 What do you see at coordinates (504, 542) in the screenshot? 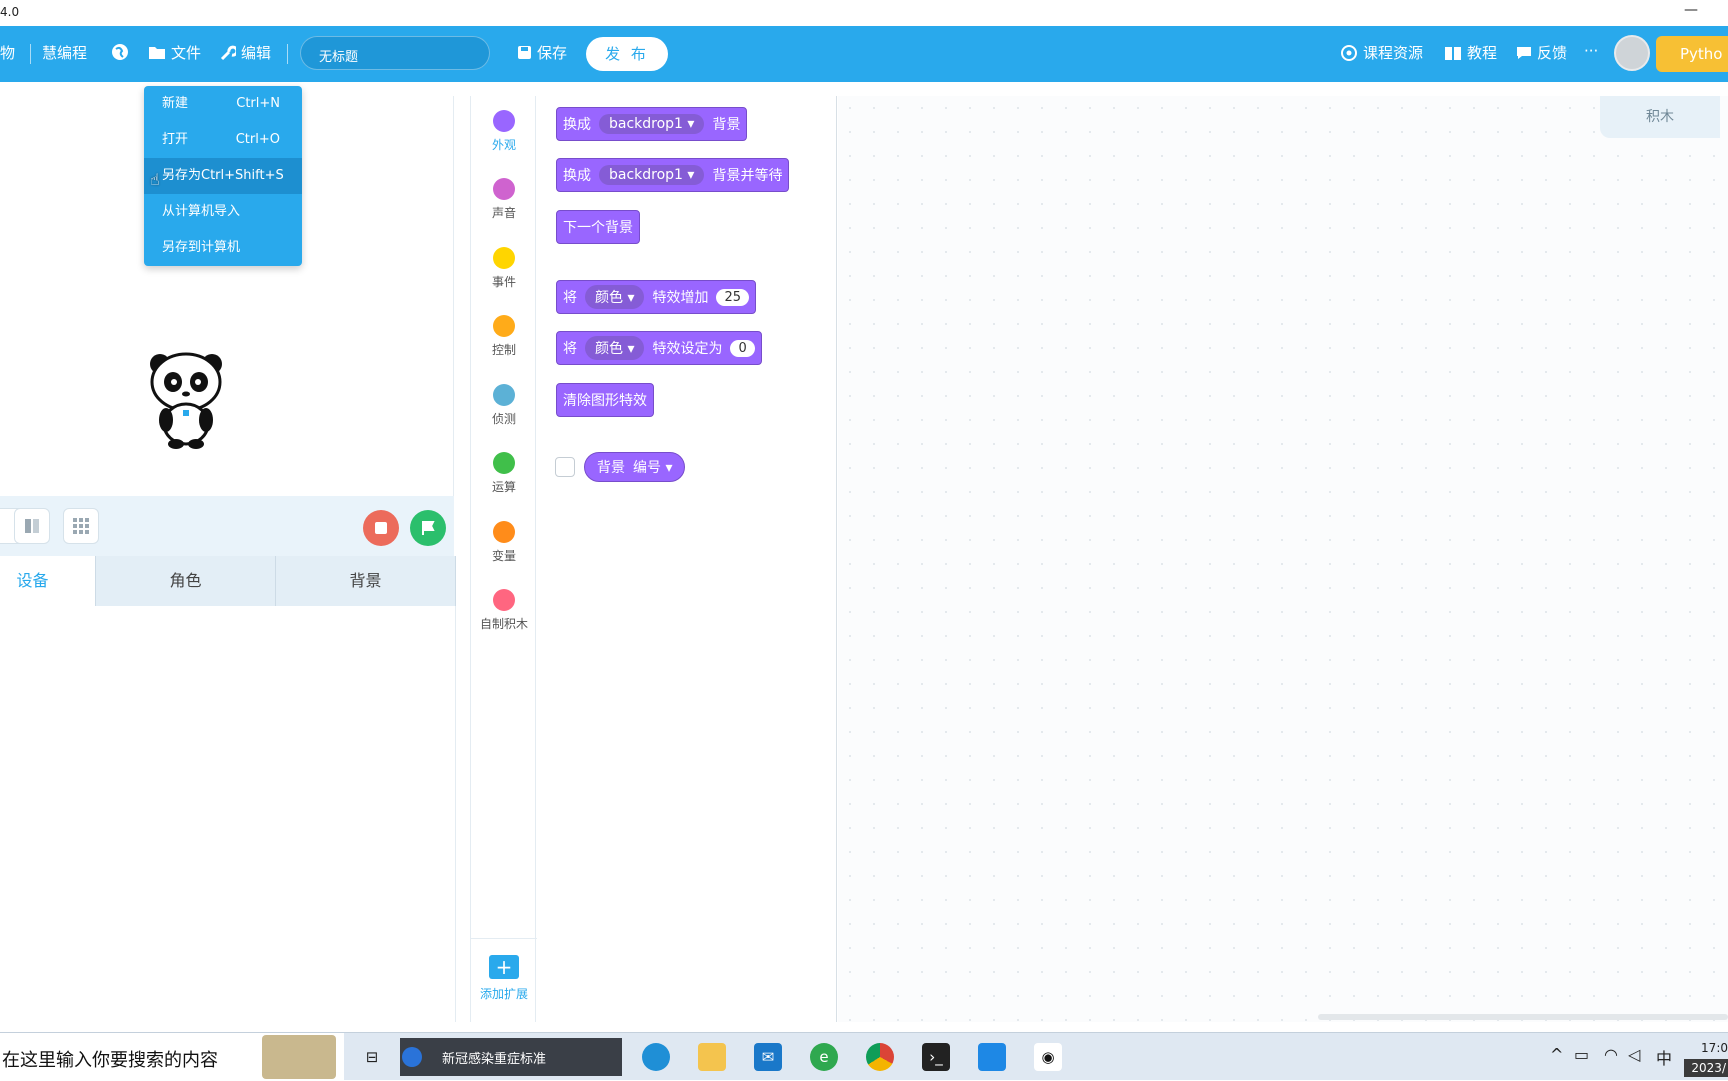
I see `category-variables: 变量` at bounding box center [504, 542].